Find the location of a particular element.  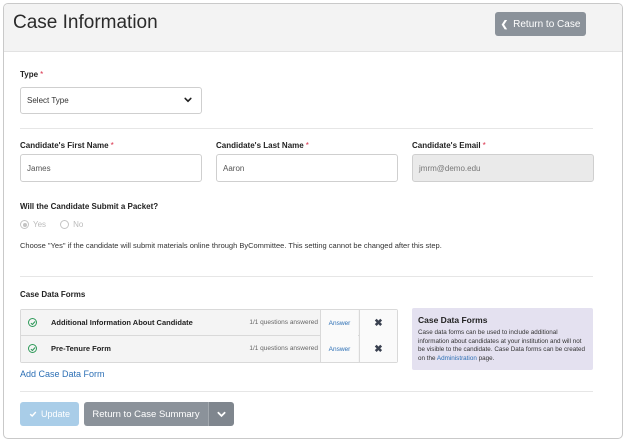

type-label: Type * is located at coordinates (31, 74).